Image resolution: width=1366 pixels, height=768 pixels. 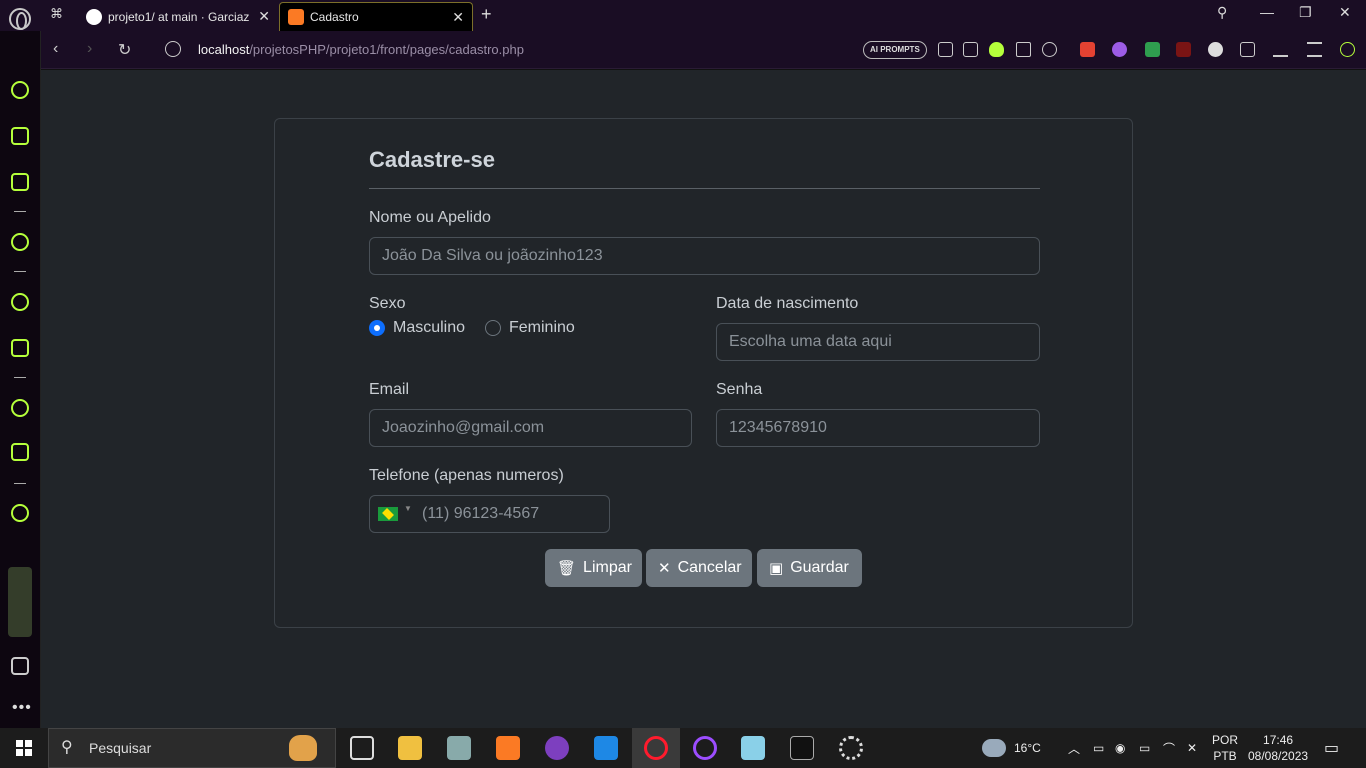 I want to click on language-indicator: POR PTB, so click(x=1225, y=748).